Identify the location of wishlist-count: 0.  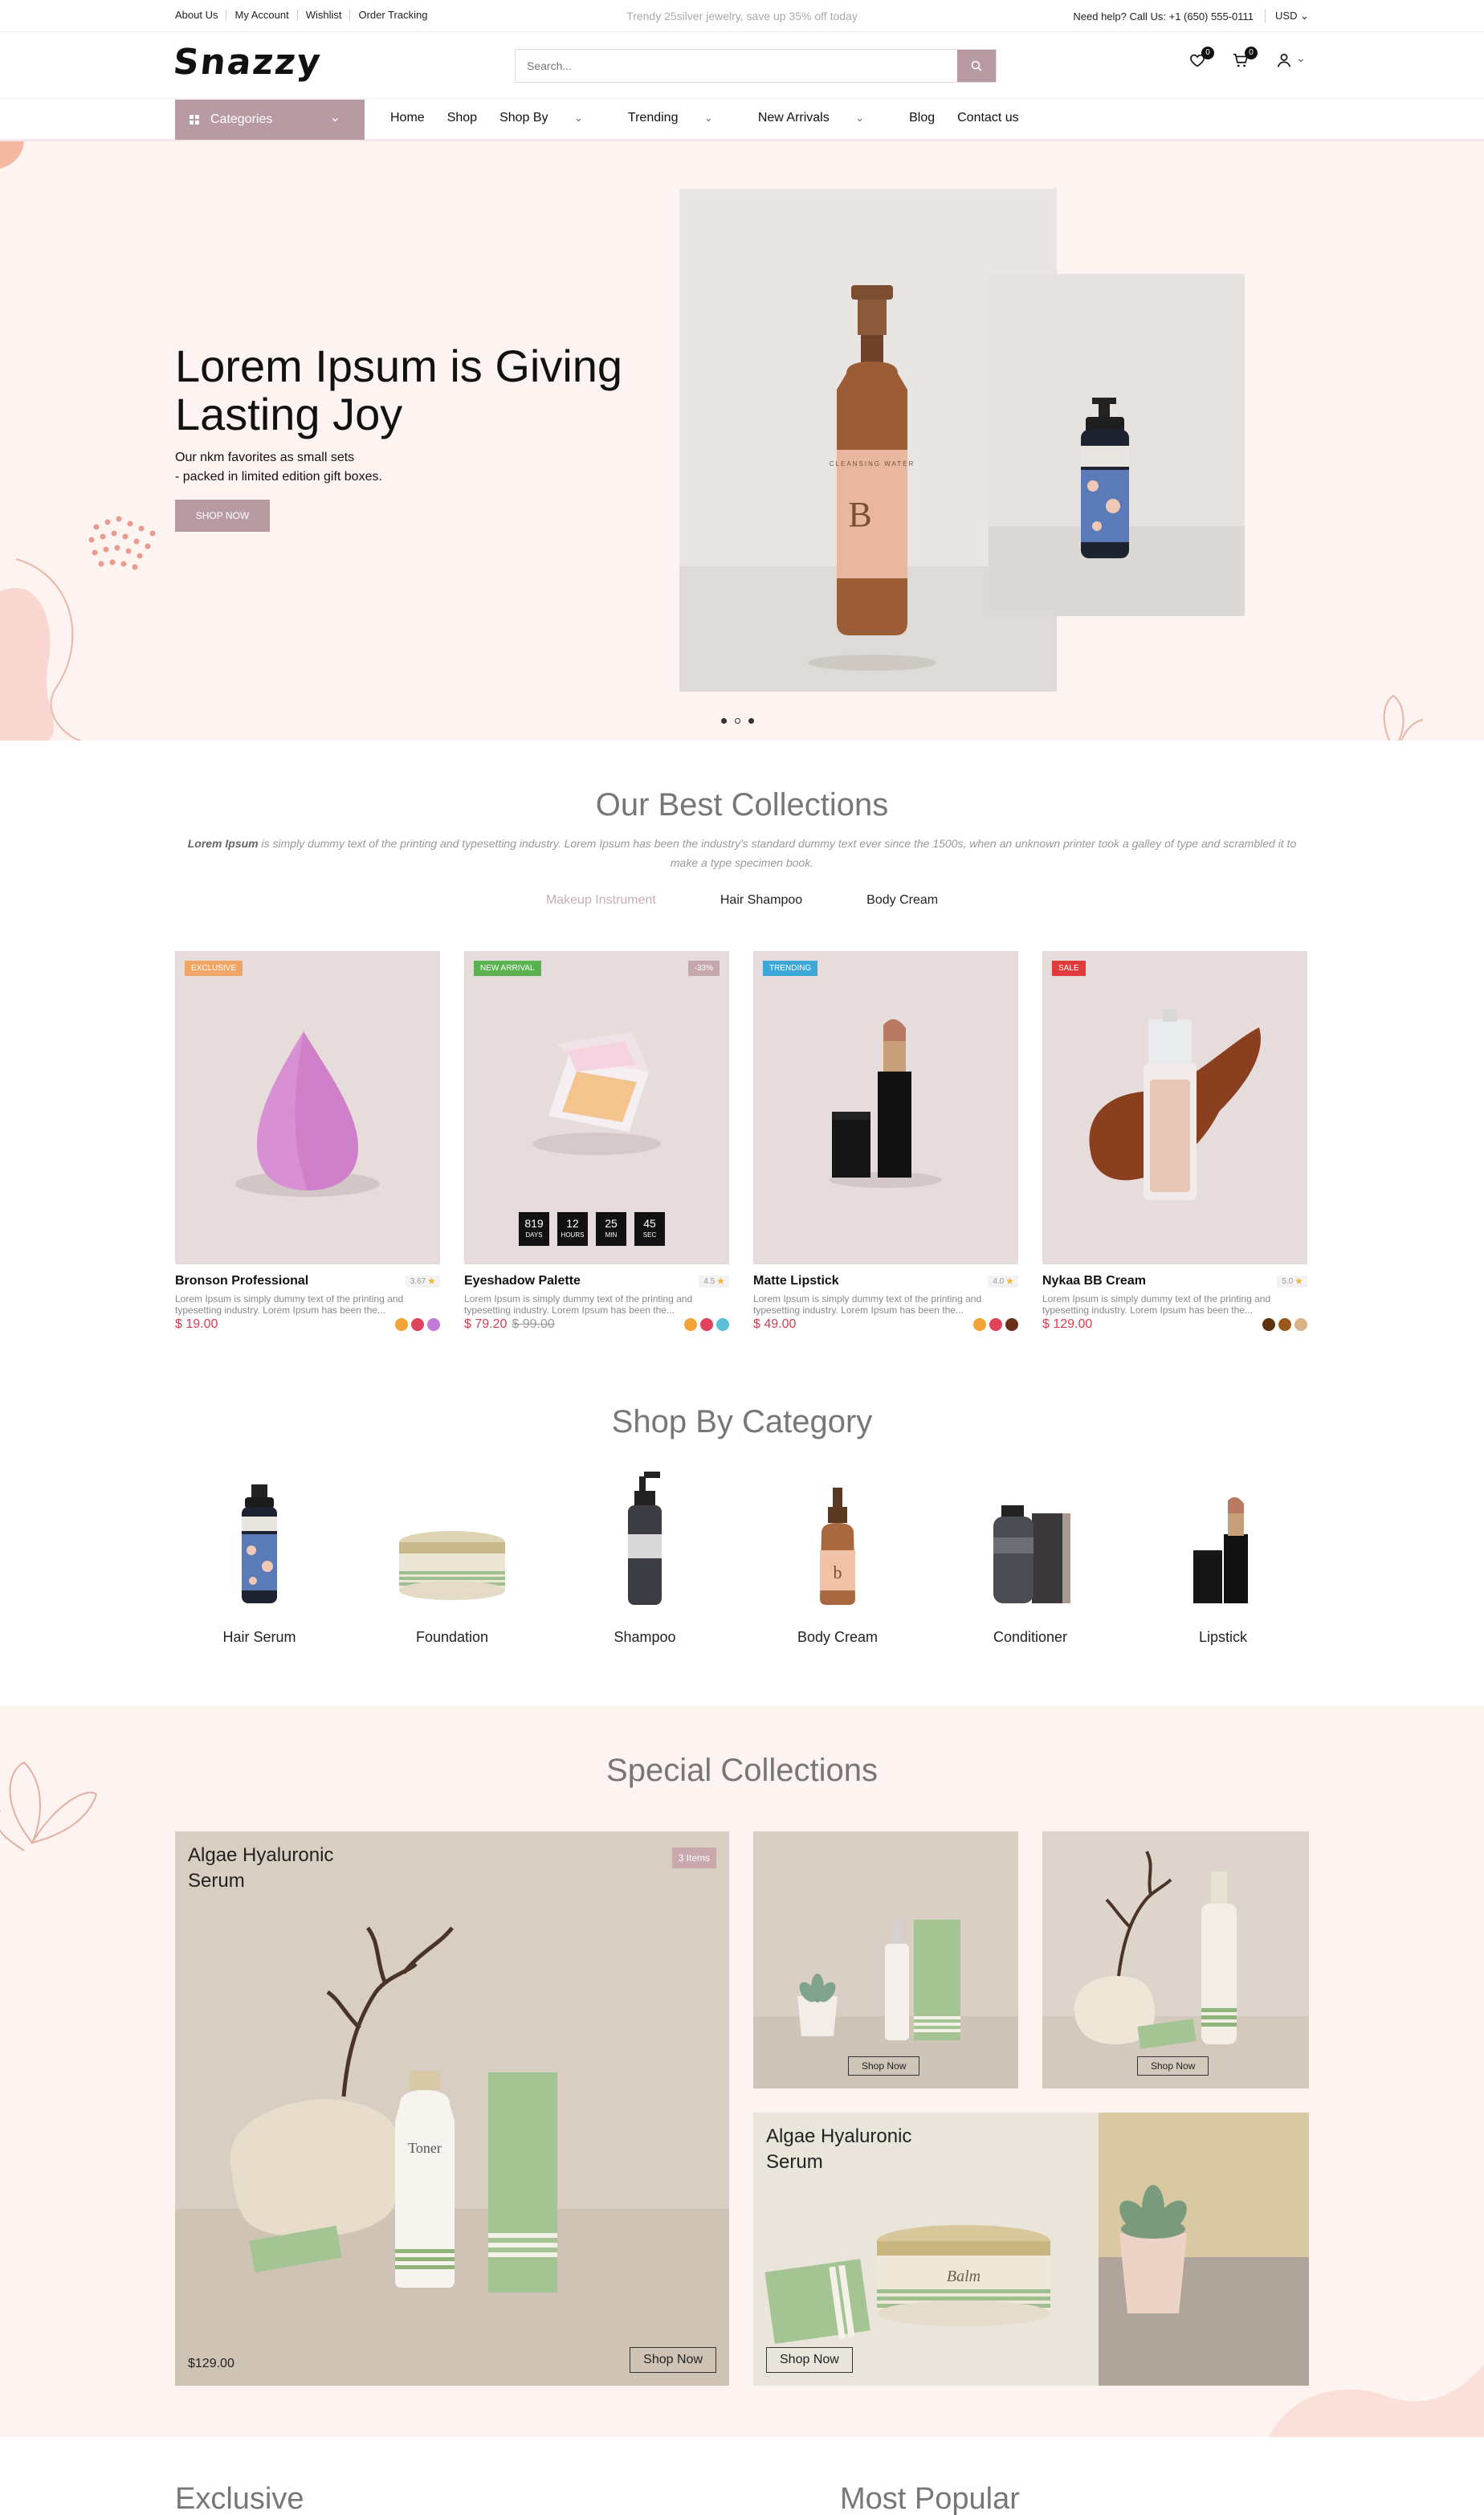
(1207, 53).